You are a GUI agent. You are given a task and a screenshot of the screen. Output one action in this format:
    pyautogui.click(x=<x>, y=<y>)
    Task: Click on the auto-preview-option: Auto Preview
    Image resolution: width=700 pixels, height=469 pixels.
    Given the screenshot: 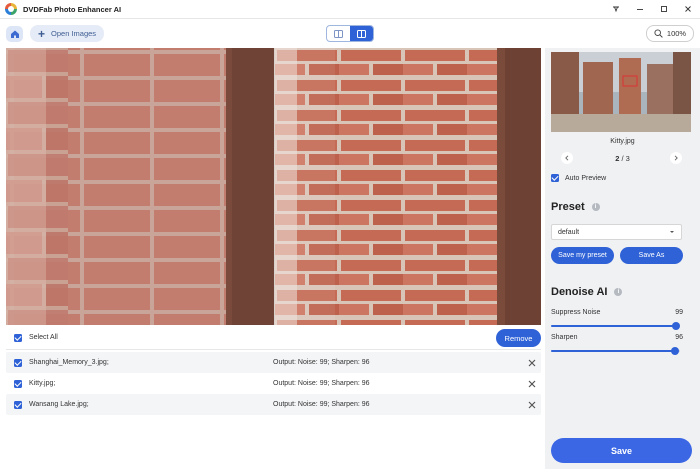 What is the action you would take?
    pyautogui.click(x=578, y=178)
    